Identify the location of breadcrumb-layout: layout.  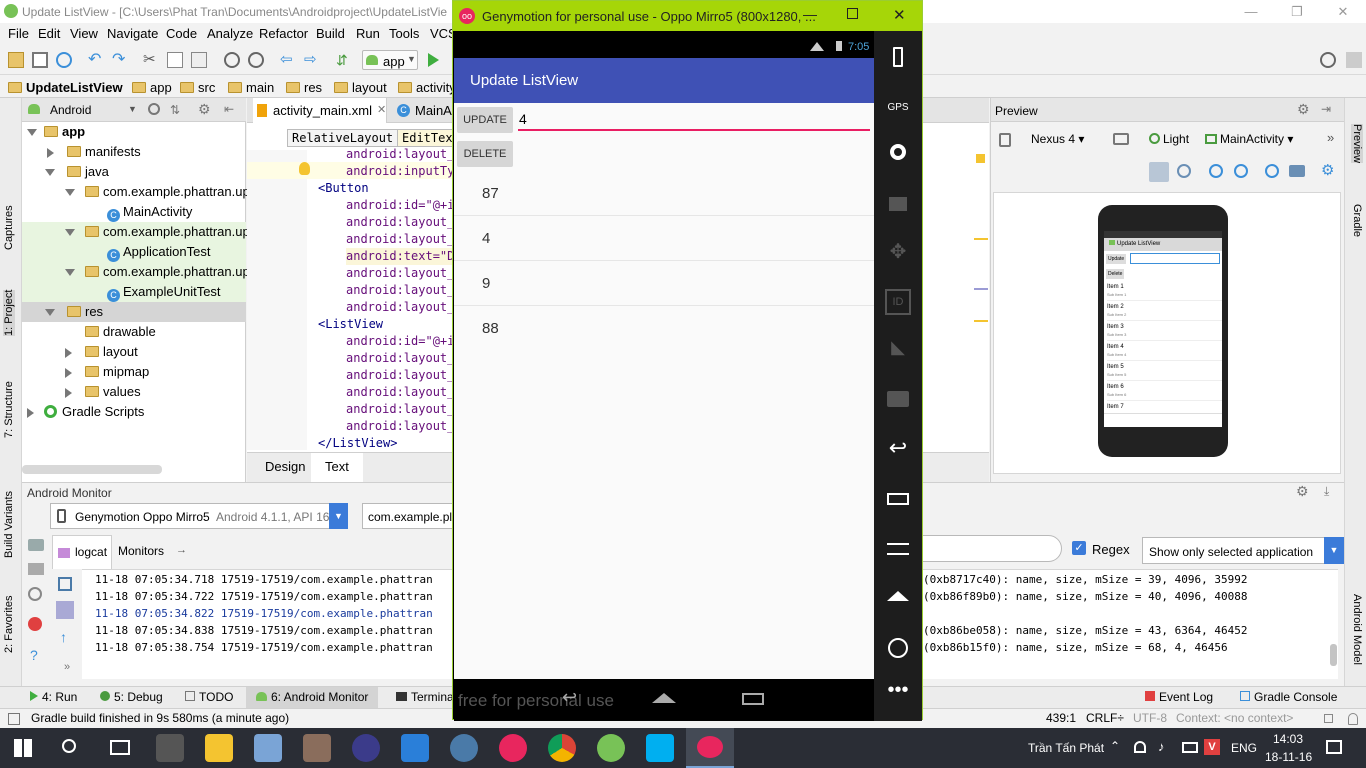
(360, 87).